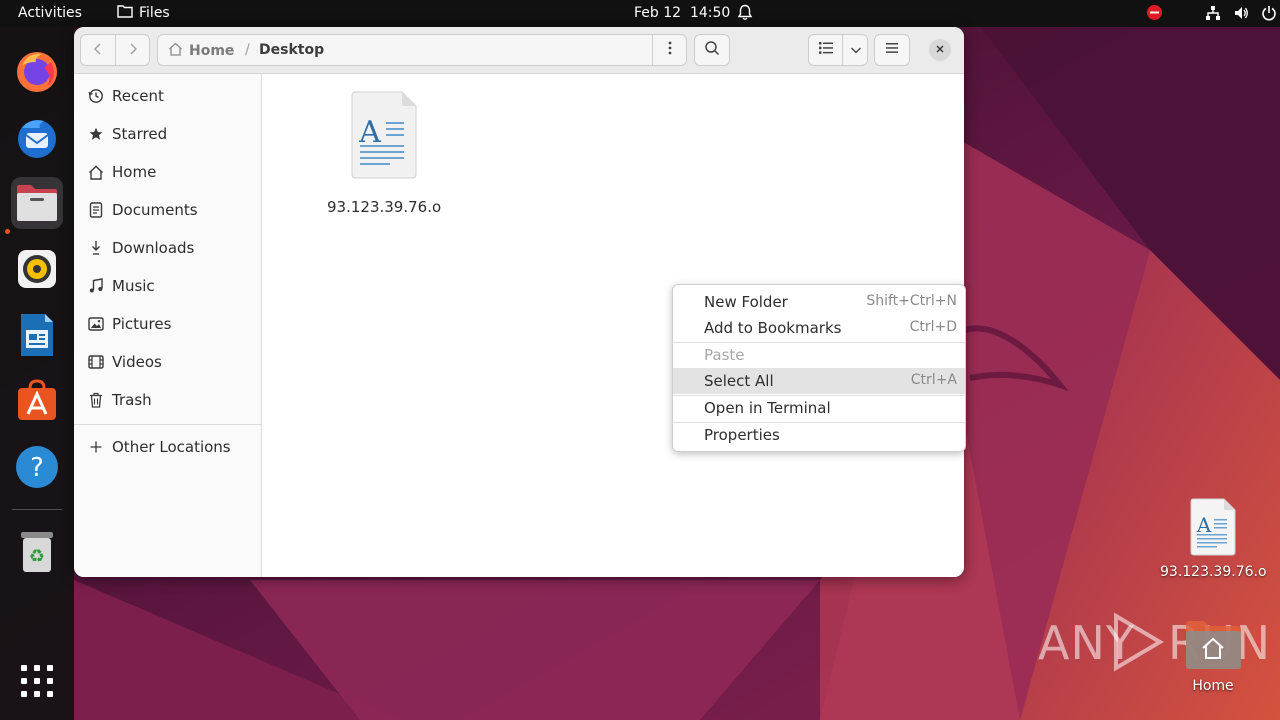 The height and width of the screenshot is (720, 1280). Describe the element at coordinates (1213, 646) in the screenshot. I see `home-folder-icon` at that location.